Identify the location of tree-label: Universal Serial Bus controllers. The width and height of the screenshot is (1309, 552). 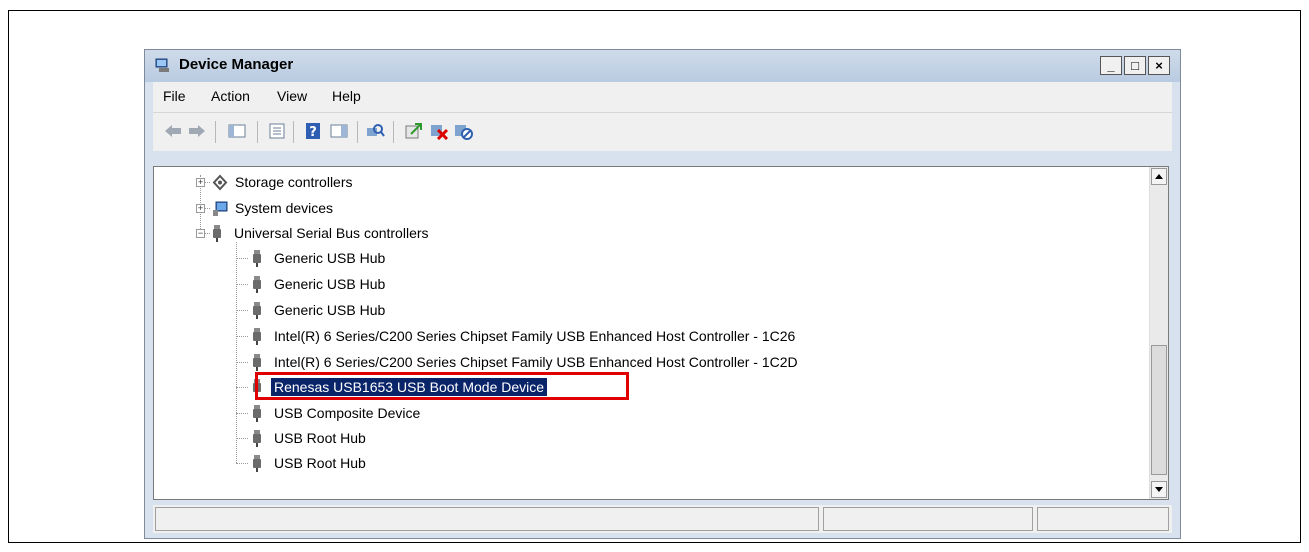
(331, 233).